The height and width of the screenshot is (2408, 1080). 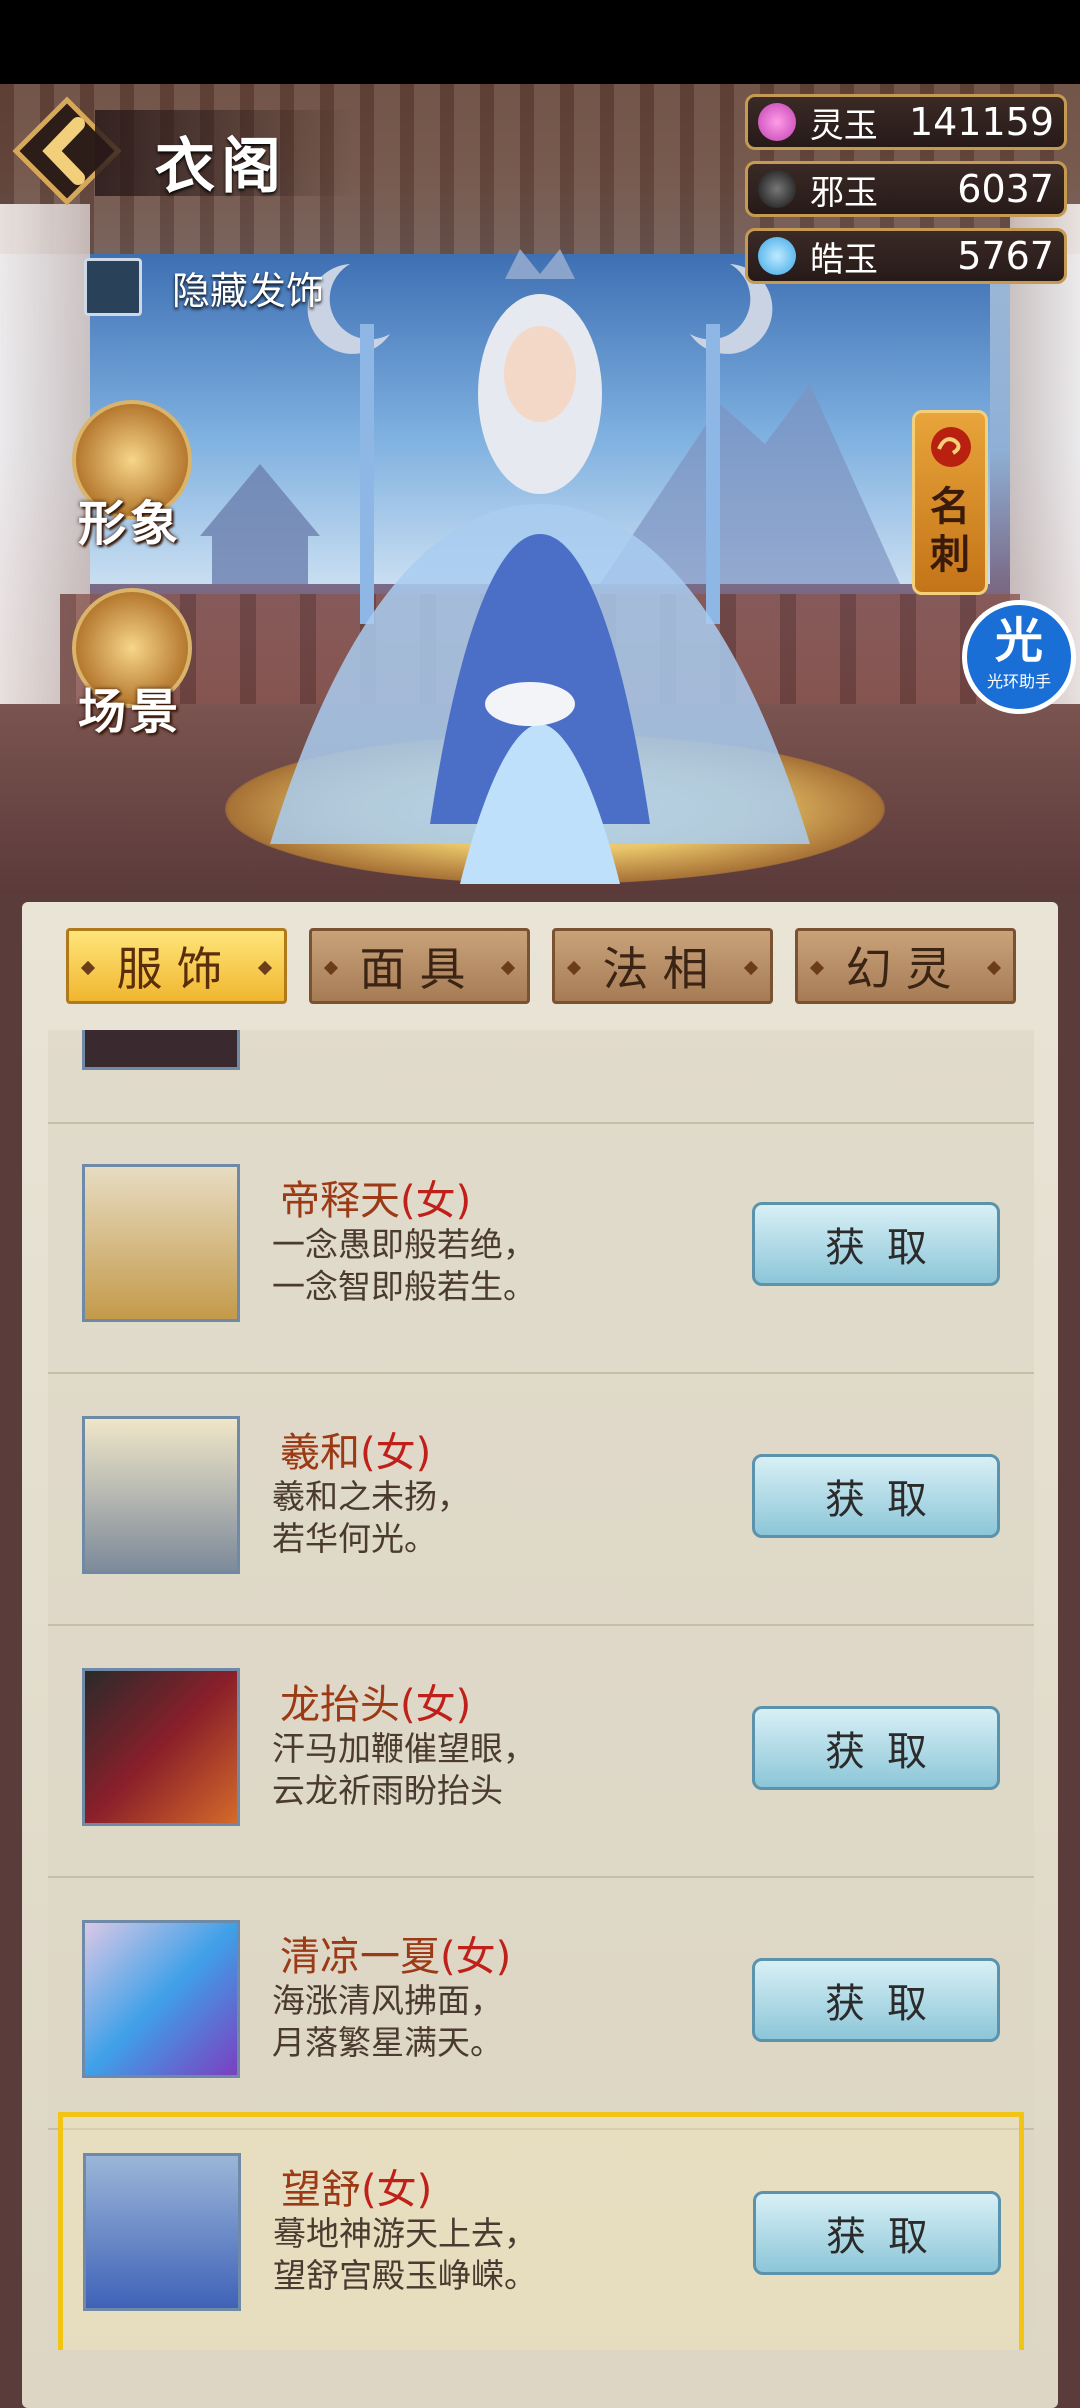 What do you see at coordinates (376, 1705) in the screenshot?
I see `costume-name: 龙抬头(女)` at bounding box center [376, 1705].